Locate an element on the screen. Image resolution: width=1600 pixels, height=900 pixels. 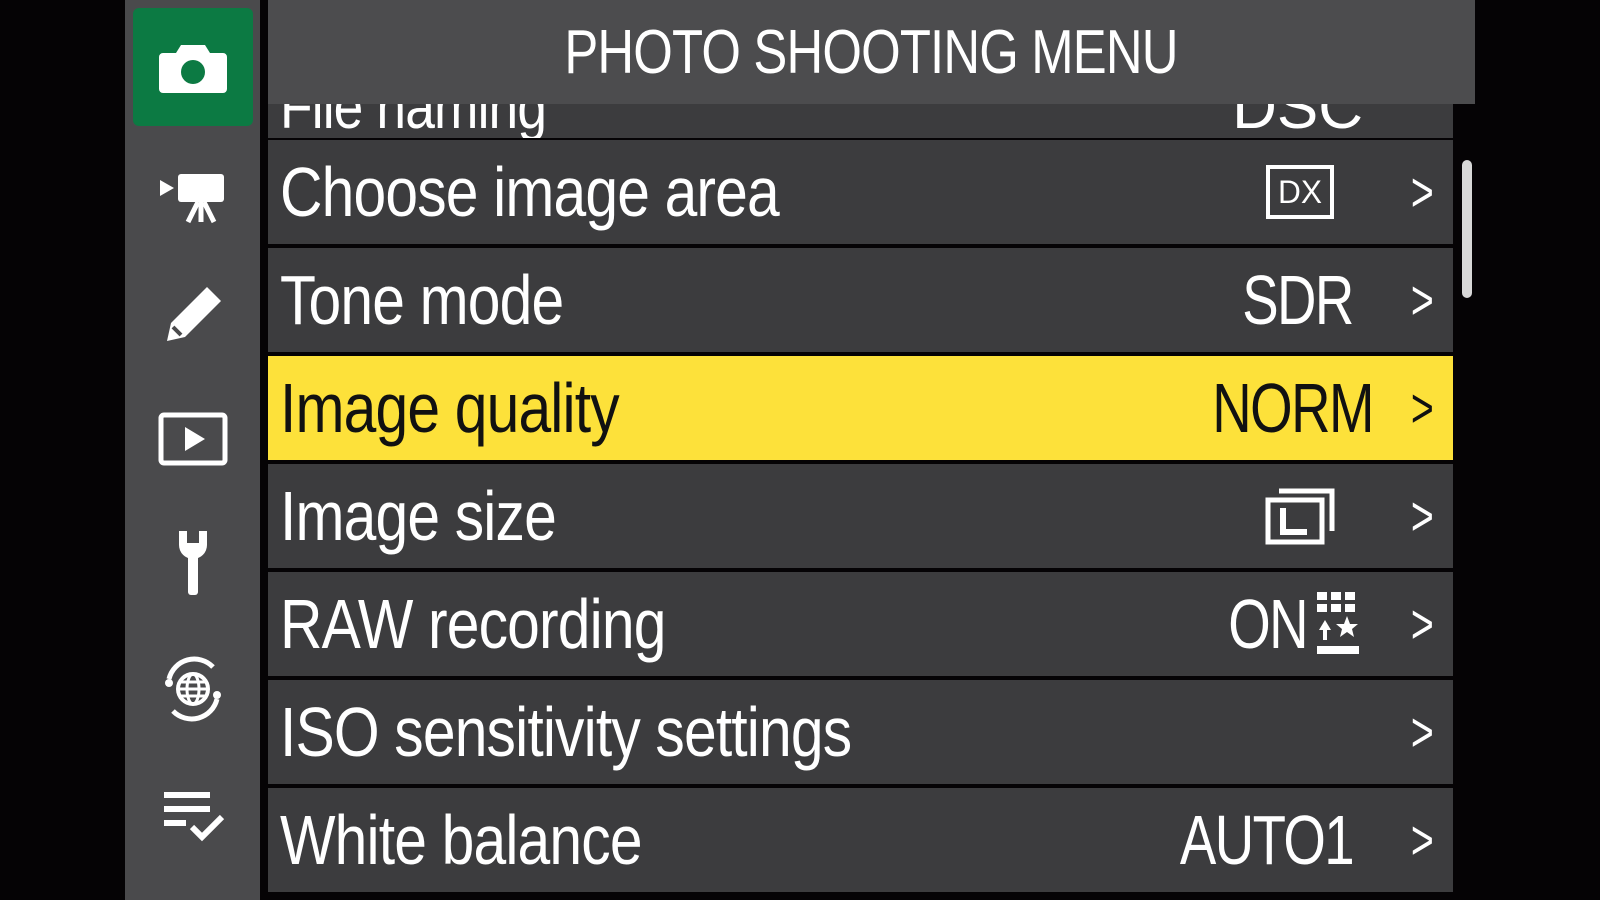
pencil-icon is located at coordinates (194, 314).